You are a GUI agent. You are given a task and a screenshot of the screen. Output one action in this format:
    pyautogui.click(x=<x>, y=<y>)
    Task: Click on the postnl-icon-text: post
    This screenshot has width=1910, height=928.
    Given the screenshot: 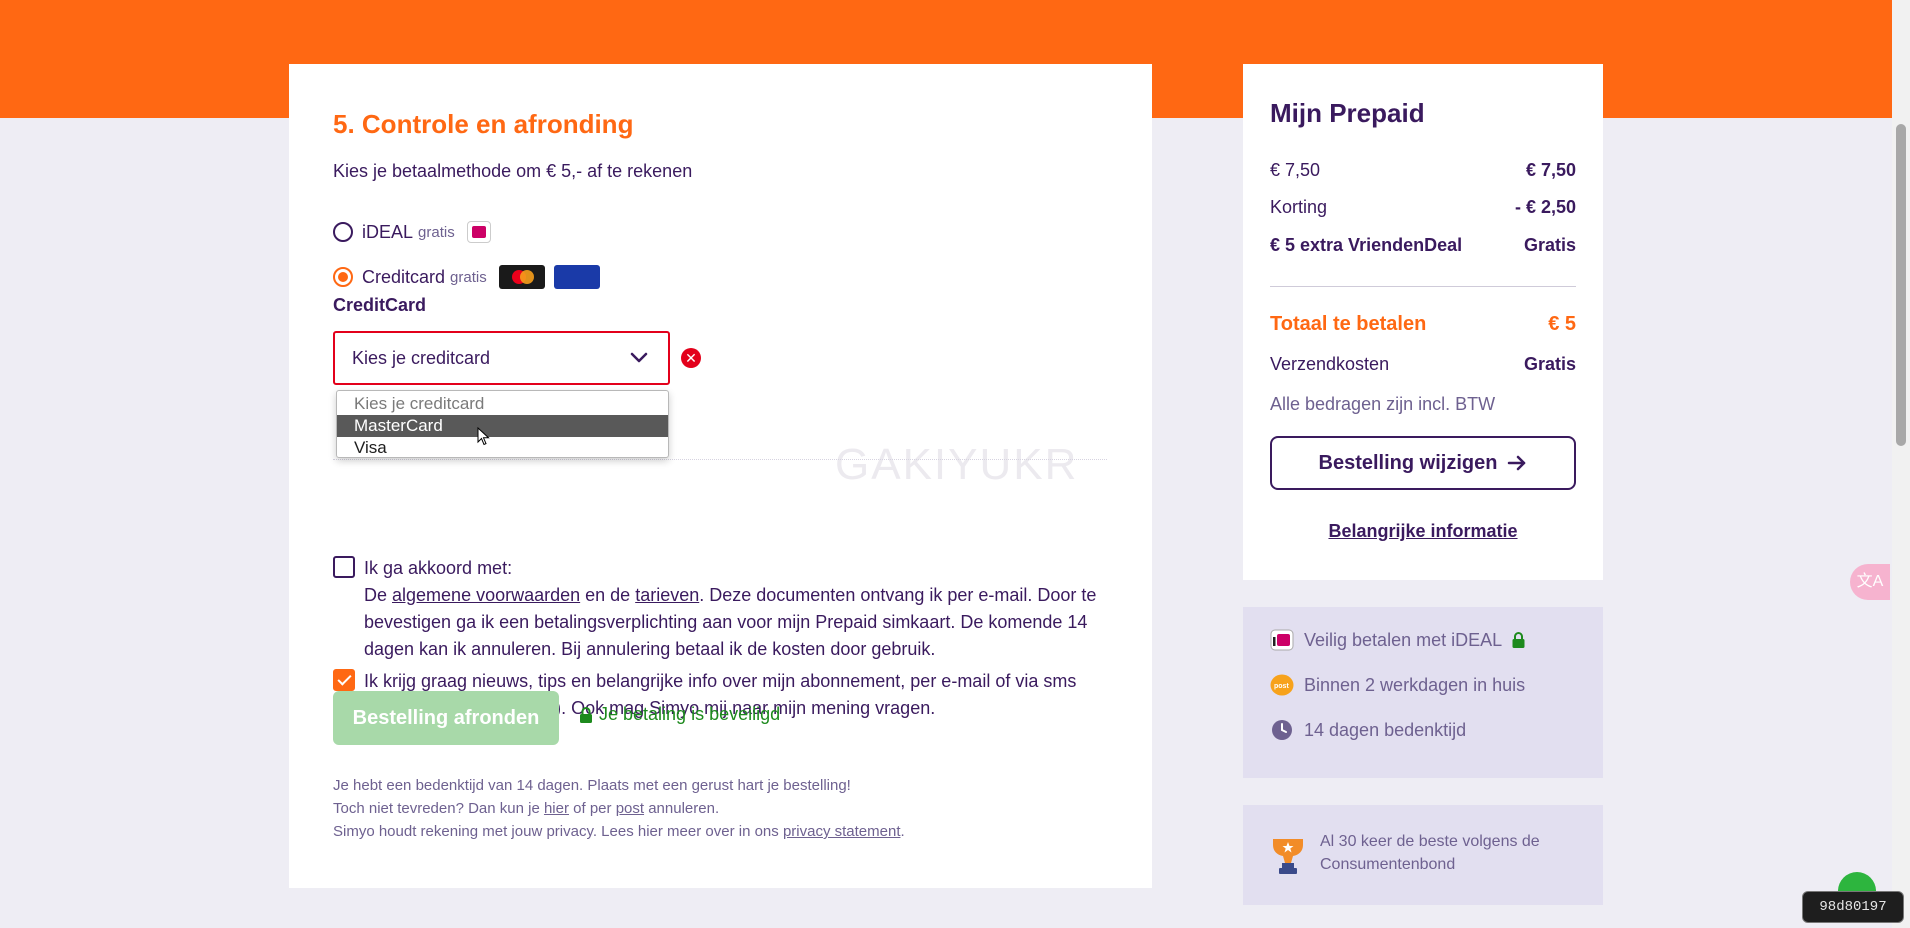 What is the action you would take?
    pyautogui.click(x=1281, y=686)
    